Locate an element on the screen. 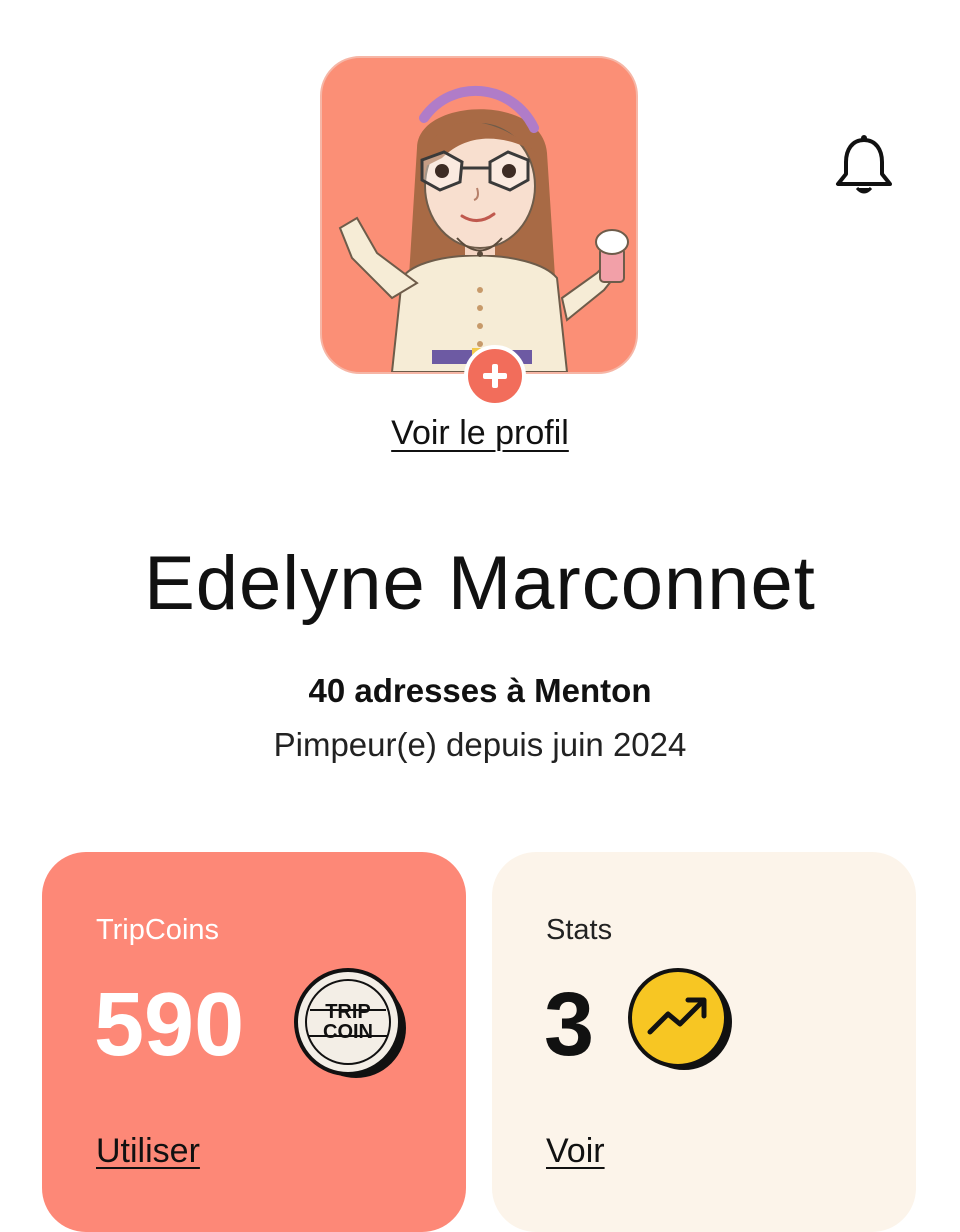  stats-card: Stats 3 Voir is located at coordinates (704, 1042).